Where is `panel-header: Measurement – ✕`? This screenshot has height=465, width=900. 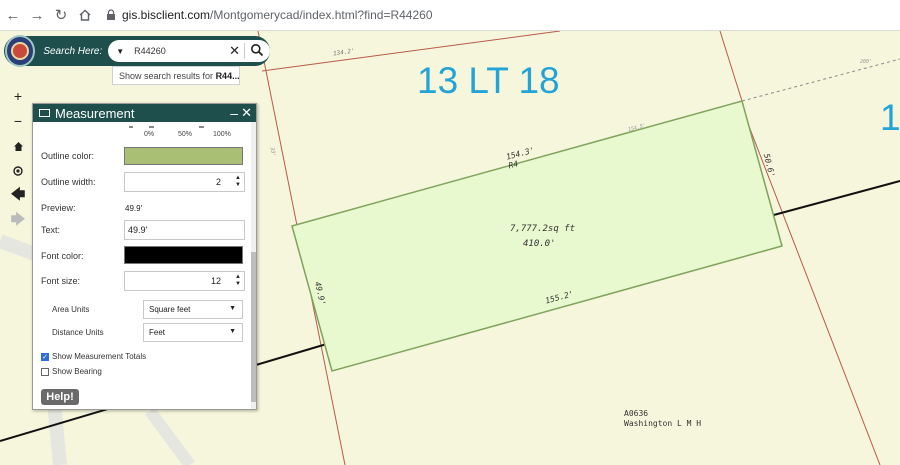 panel-header: Measurement – ✕ is located at coordinates (144, 113).